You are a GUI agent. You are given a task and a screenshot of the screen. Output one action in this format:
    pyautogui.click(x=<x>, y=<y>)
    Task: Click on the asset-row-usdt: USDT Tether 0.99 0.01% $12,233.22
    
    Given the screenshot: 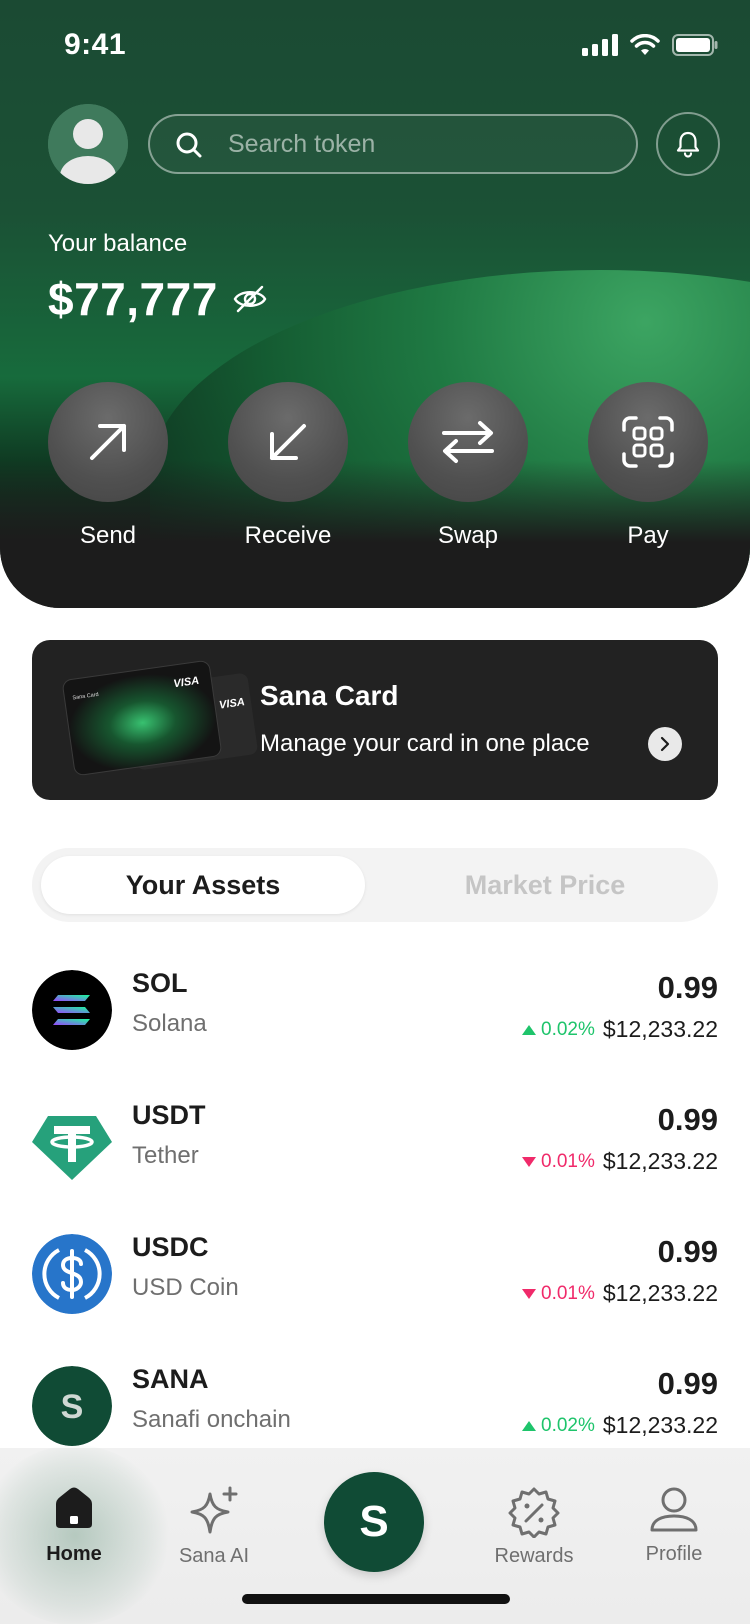 What is the action you would take?
    pyautogui.click(x=375, y=1142)
    